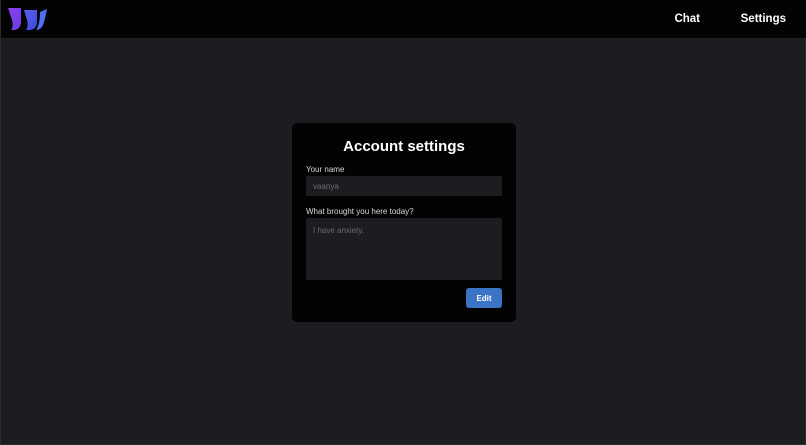  What do you see at coordinates (404, 186) in the screenshot?
I see `name-field` at bounding box center [404, 186].